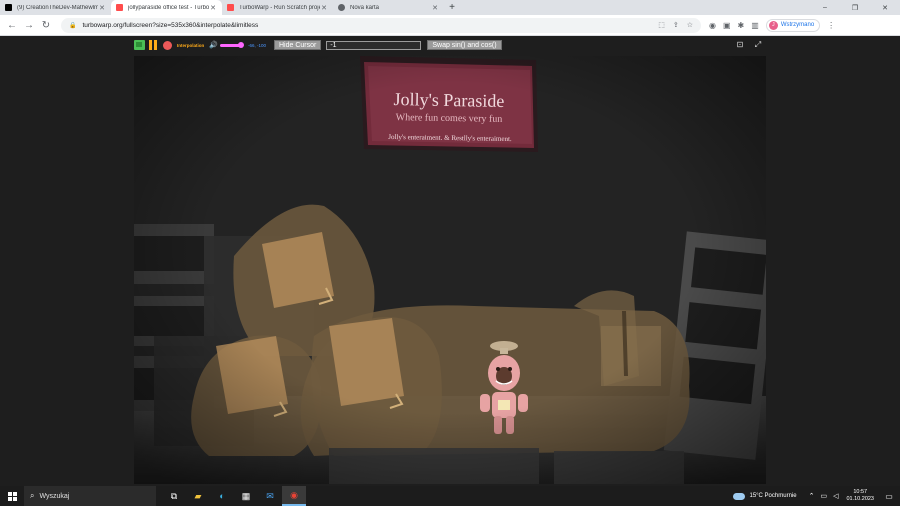  I want to click on new-tab-button: +, so click(452, 7).